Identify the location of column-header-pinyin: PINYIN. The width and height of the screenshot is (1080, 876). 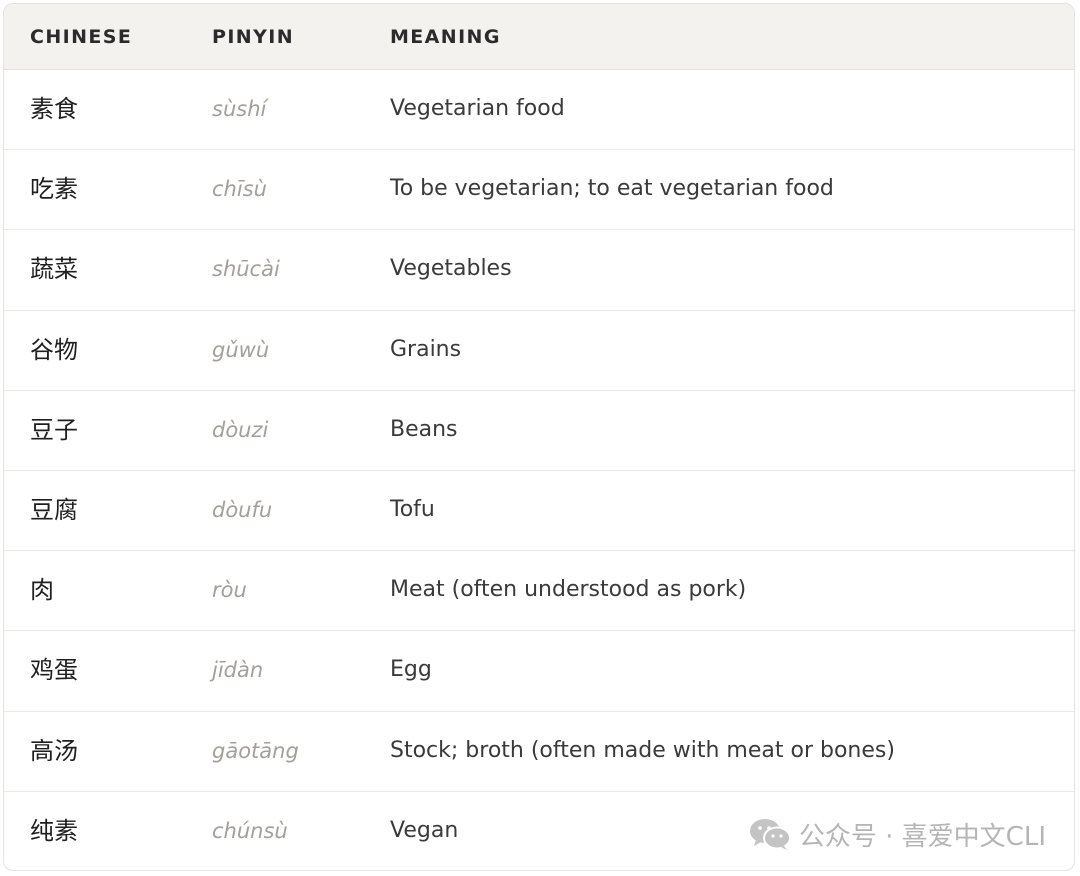
(253, 37).